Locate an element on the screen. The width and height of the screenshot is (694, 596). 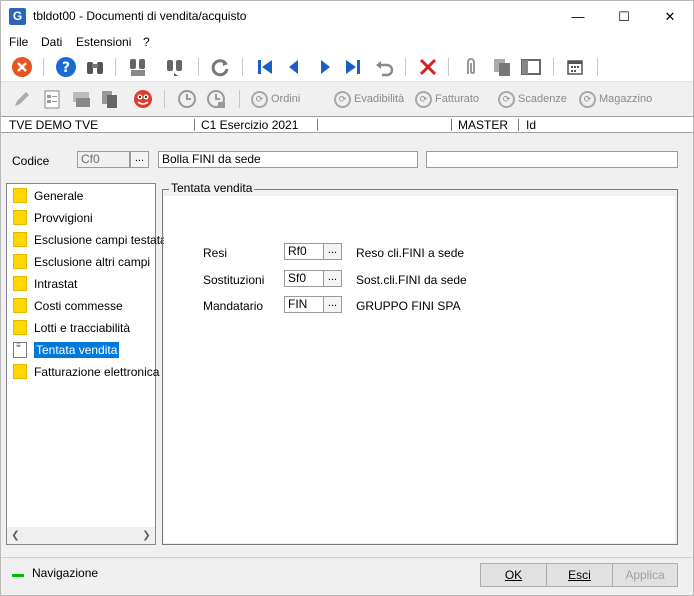
main-toolbar: ? is located at coordinates (347, 67).